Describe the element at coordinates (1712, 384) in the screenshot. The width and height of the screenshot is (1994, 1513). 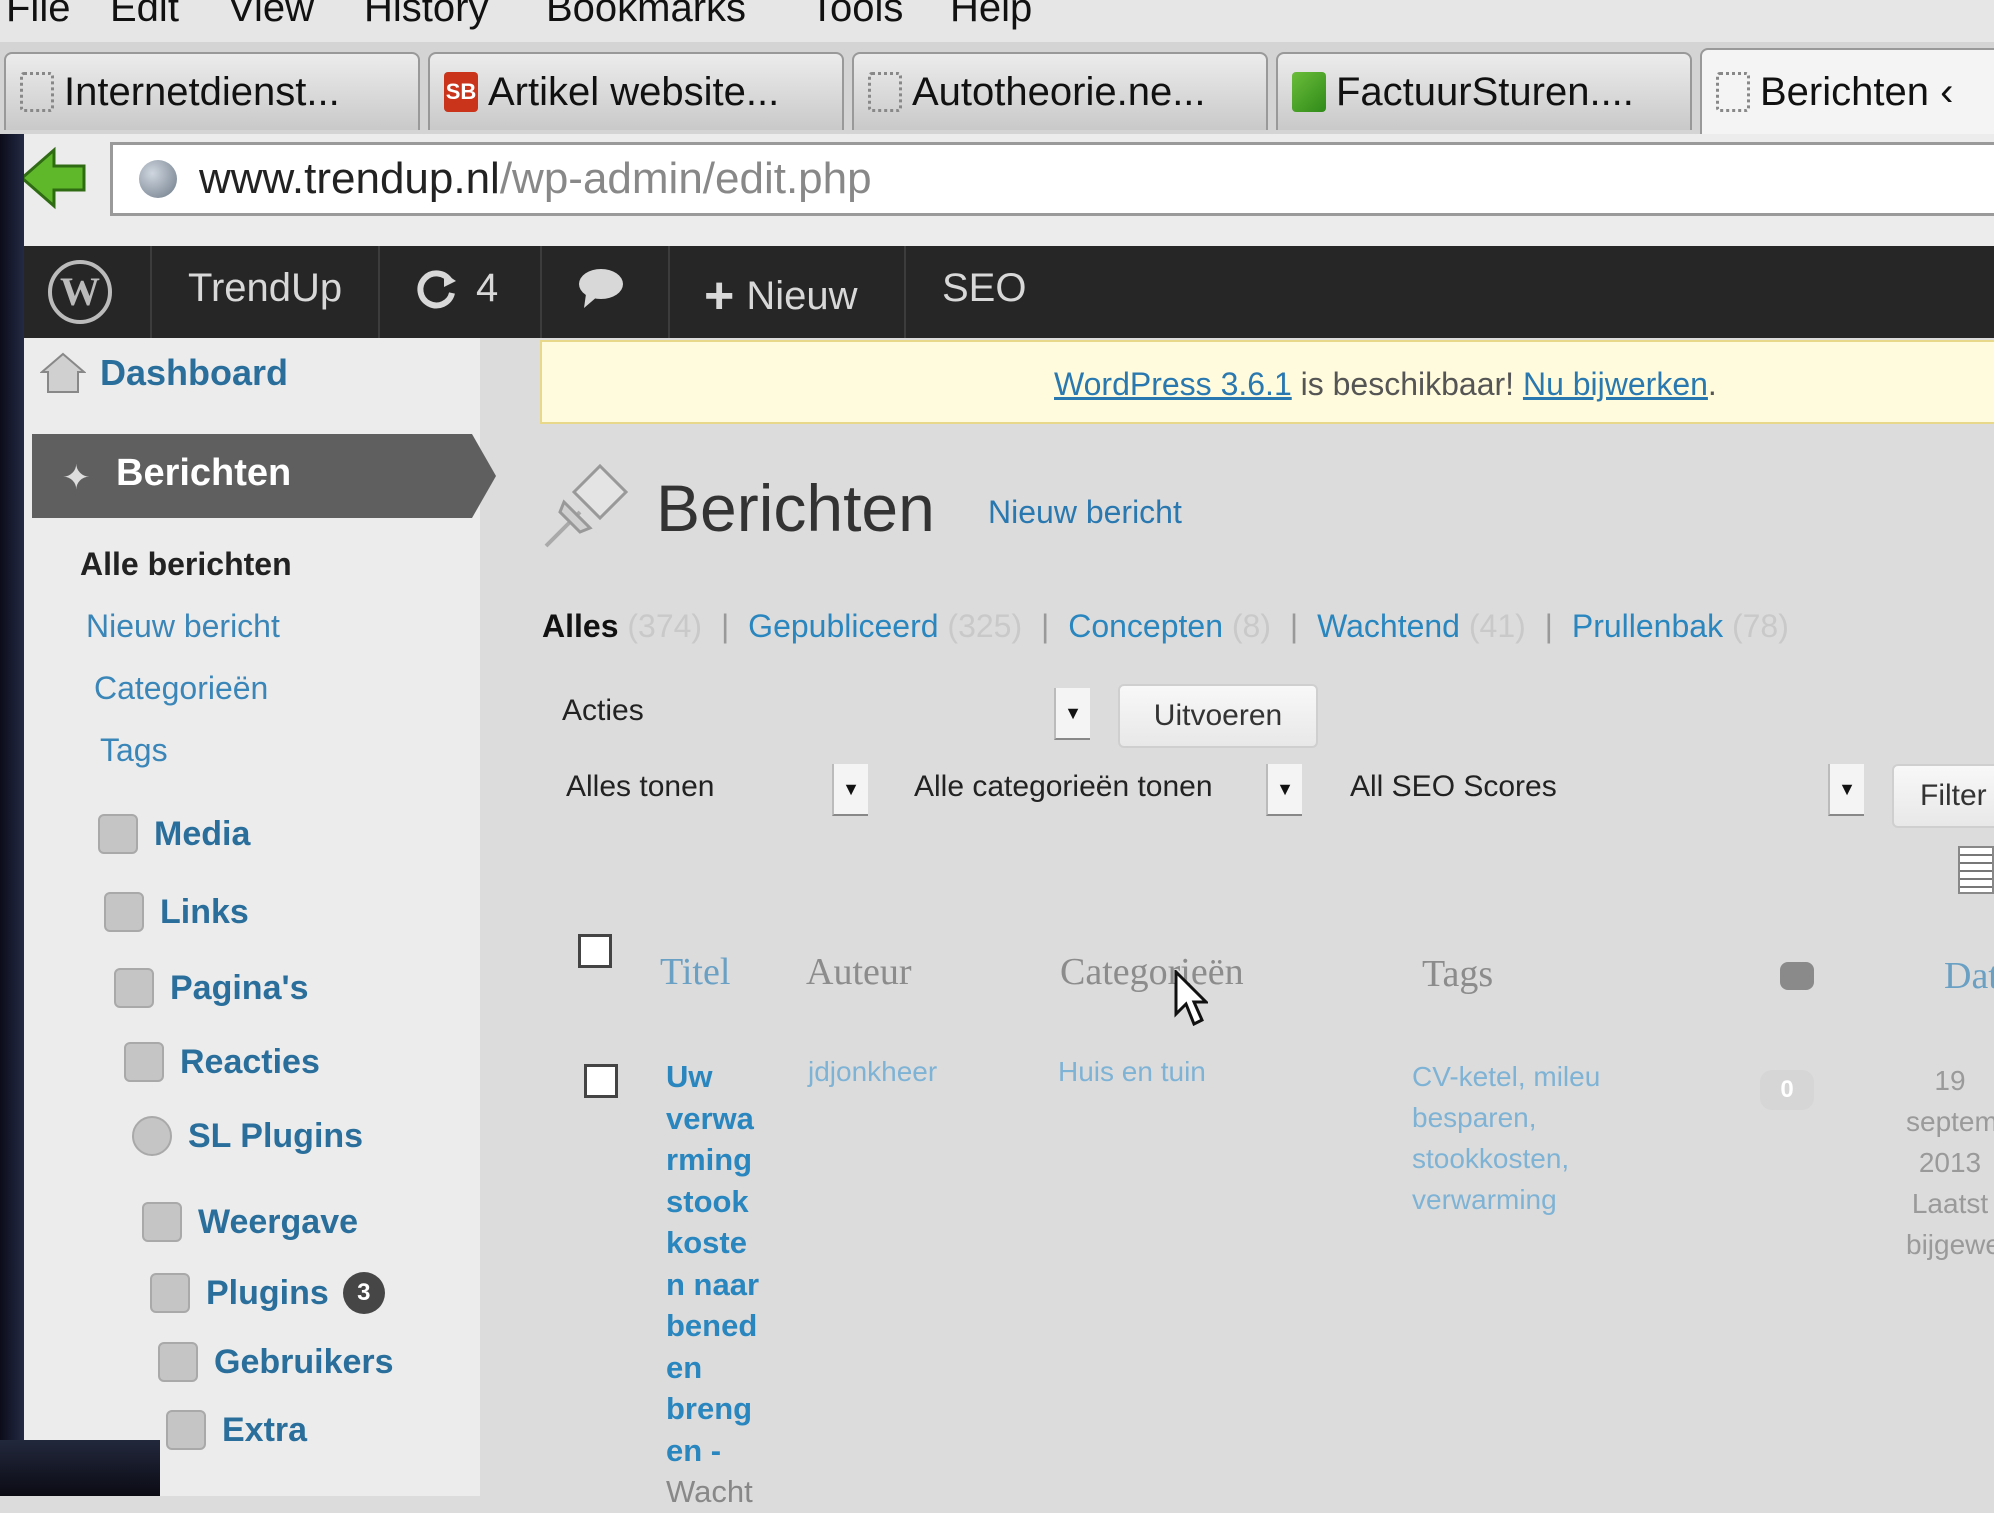
I see `notice-end: .` at that location.